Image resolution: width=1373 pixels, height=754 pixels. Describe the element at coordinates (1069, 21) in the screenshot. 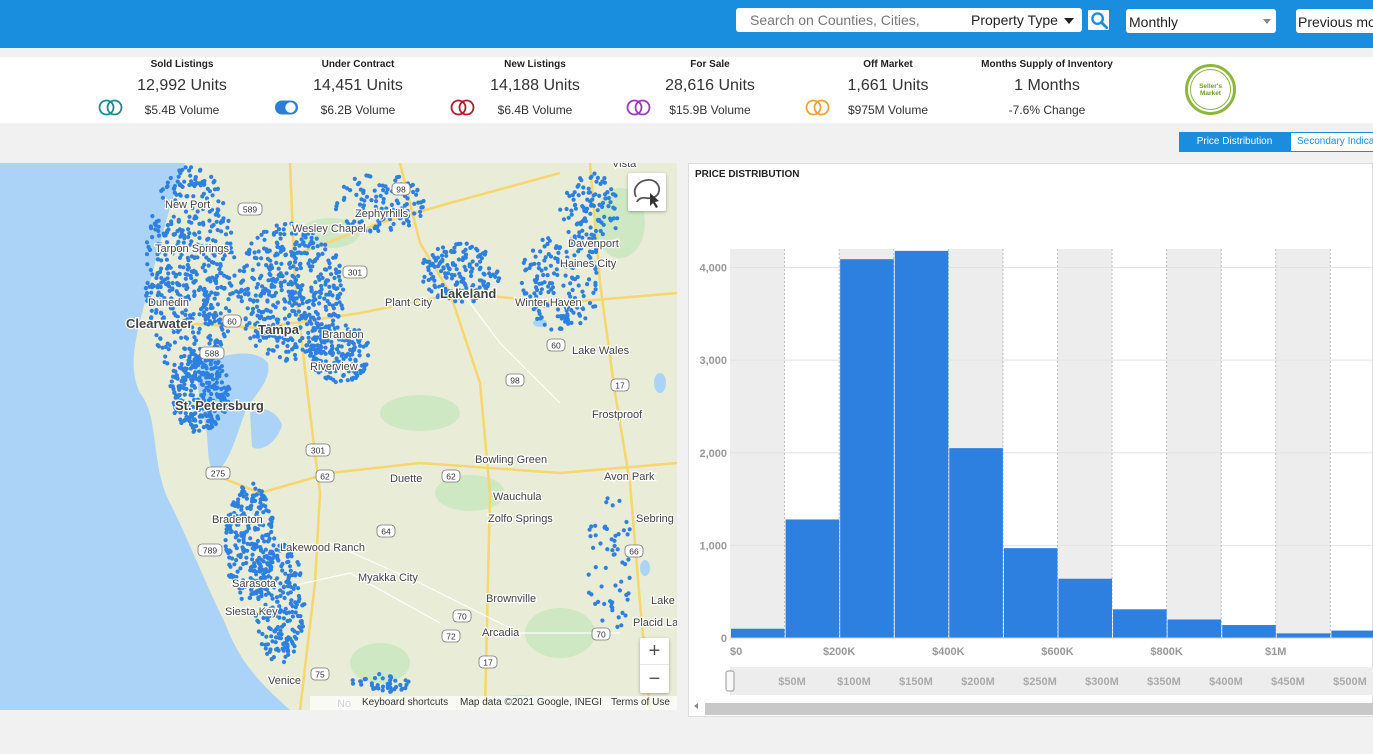

I see `chevron-down-icon` at that location.